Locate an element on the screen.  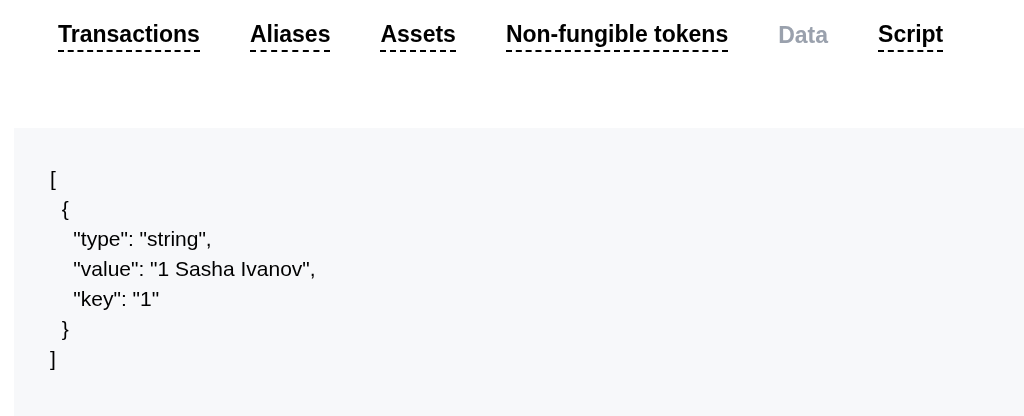
json-data: [ { "type": "string", "value": "1 Sasha Ivanov", "key": "1" } ] is located at coordinates (183, 269).